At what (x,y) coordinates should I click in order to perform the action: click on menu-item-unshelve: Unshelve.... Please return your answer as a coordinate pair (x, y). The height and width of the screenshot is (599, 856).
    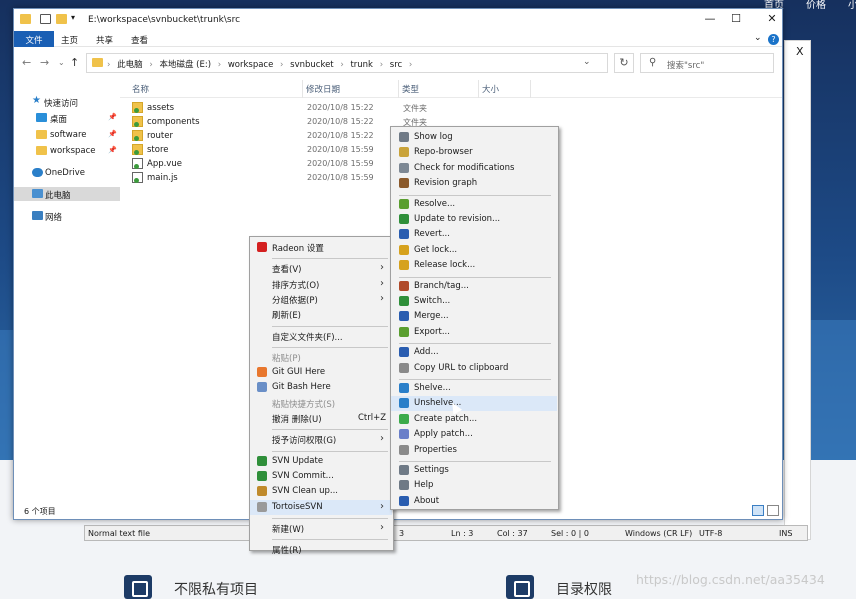
    Looking at the image, I should click on (474, 404).